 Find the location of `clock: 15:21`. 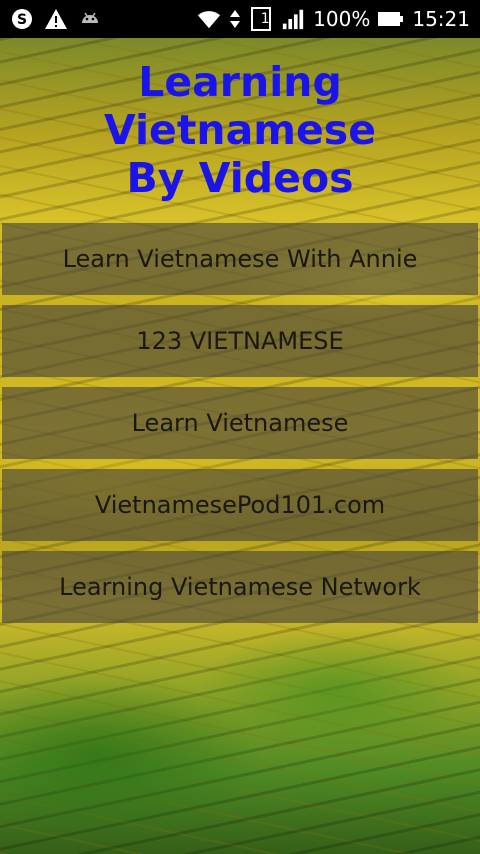

clock: 15:21 is located at coordinates (441, 19).